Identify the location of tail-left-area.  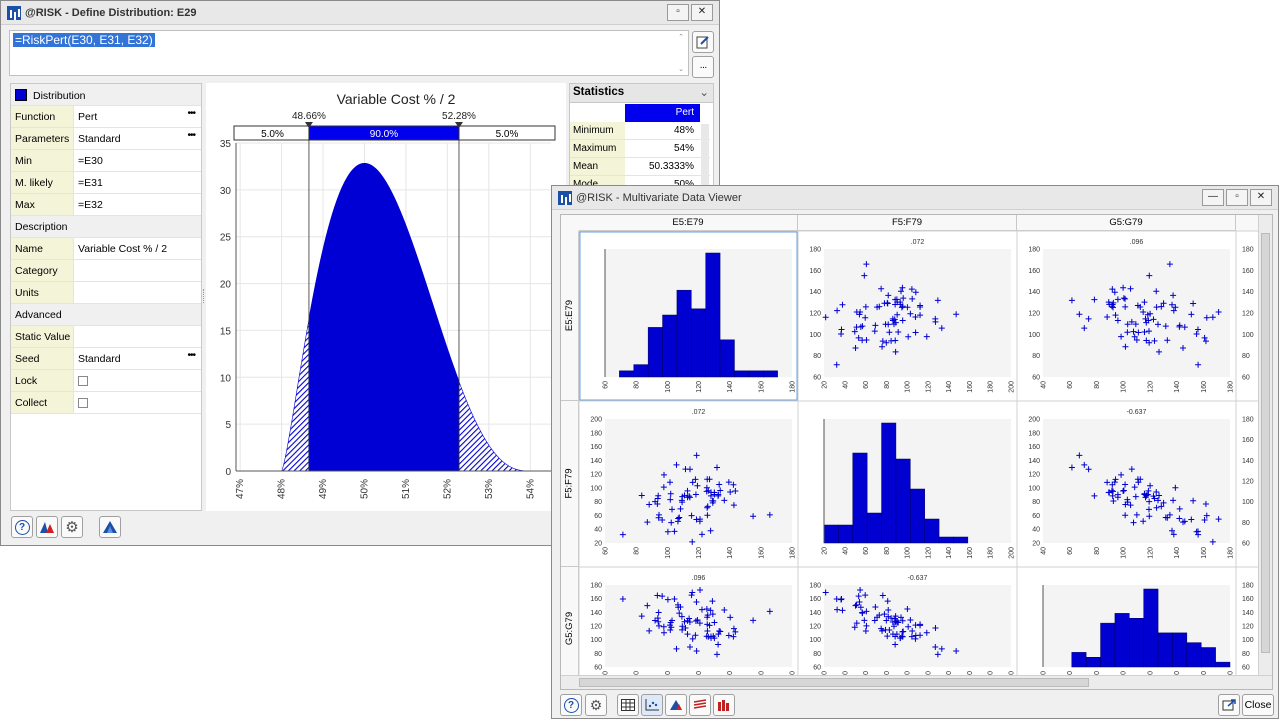
(295, 395).